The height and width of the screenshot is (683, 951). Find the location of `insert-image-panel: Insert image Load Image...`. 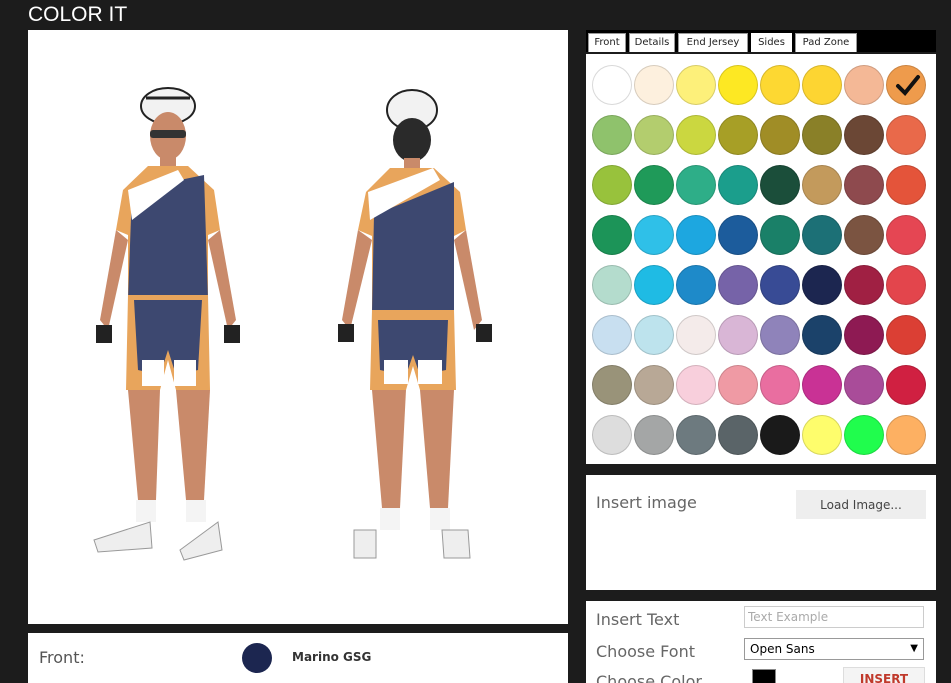

insert-image-panel: Insert image Load Image... is located at coordinates (761, 532).